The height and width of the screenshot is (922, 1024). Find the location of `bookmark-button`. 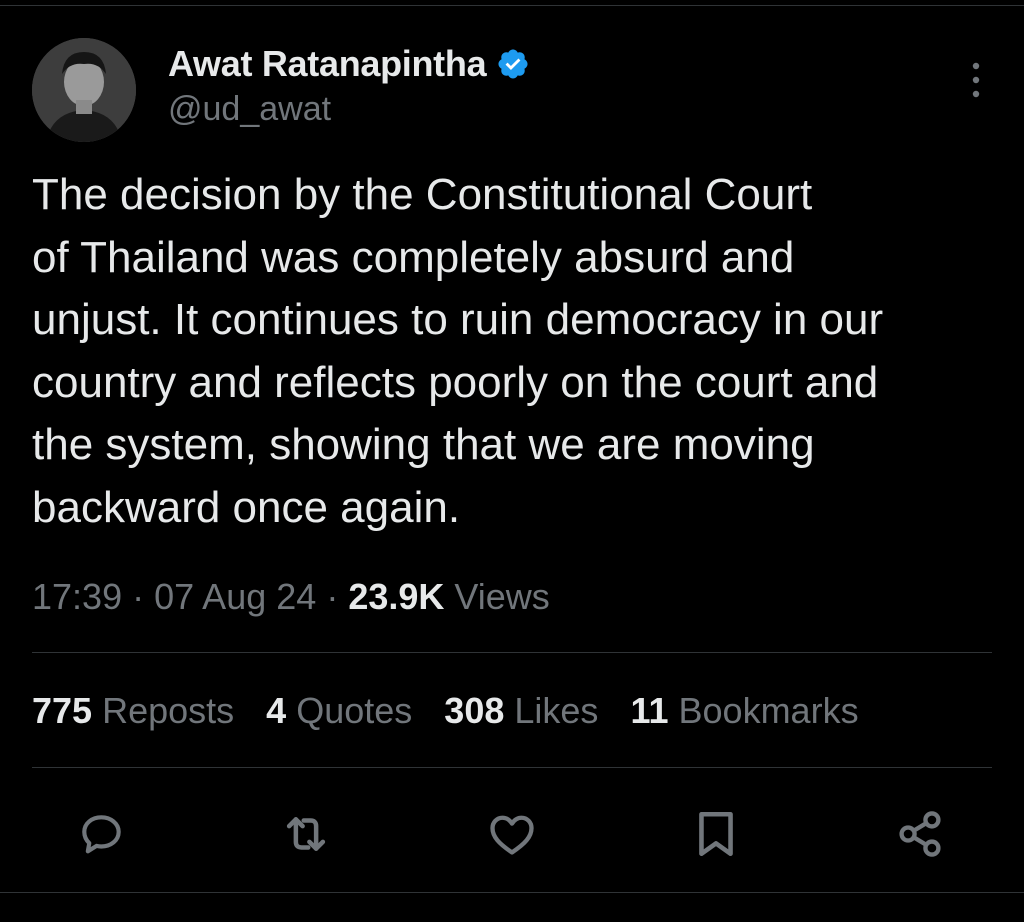

bookmark-button is located at coordinates (716, 834).